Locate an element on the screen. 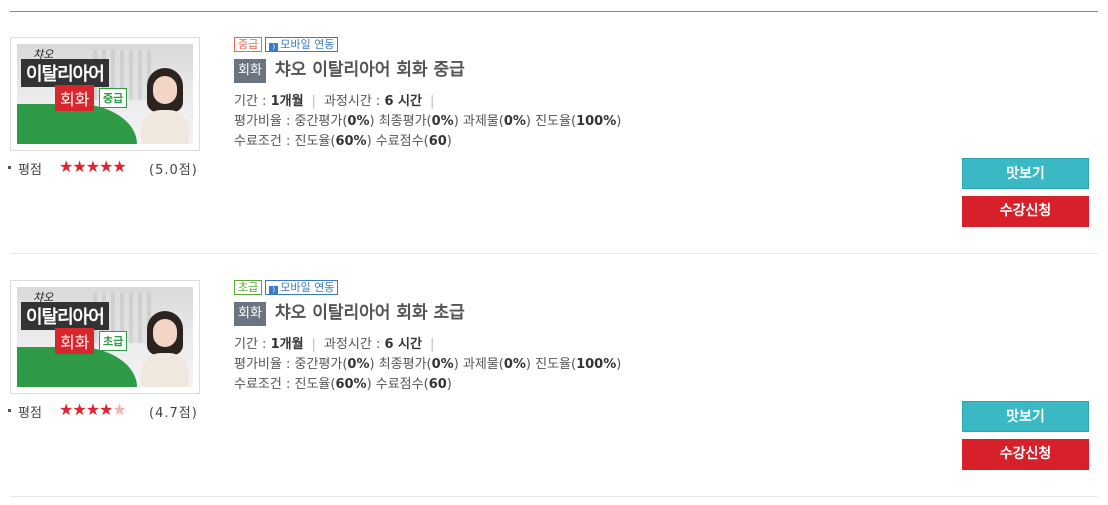  course-thumbnail: 챠오 이탈리아어 회화 중급 is located at coordinates (105, 94).